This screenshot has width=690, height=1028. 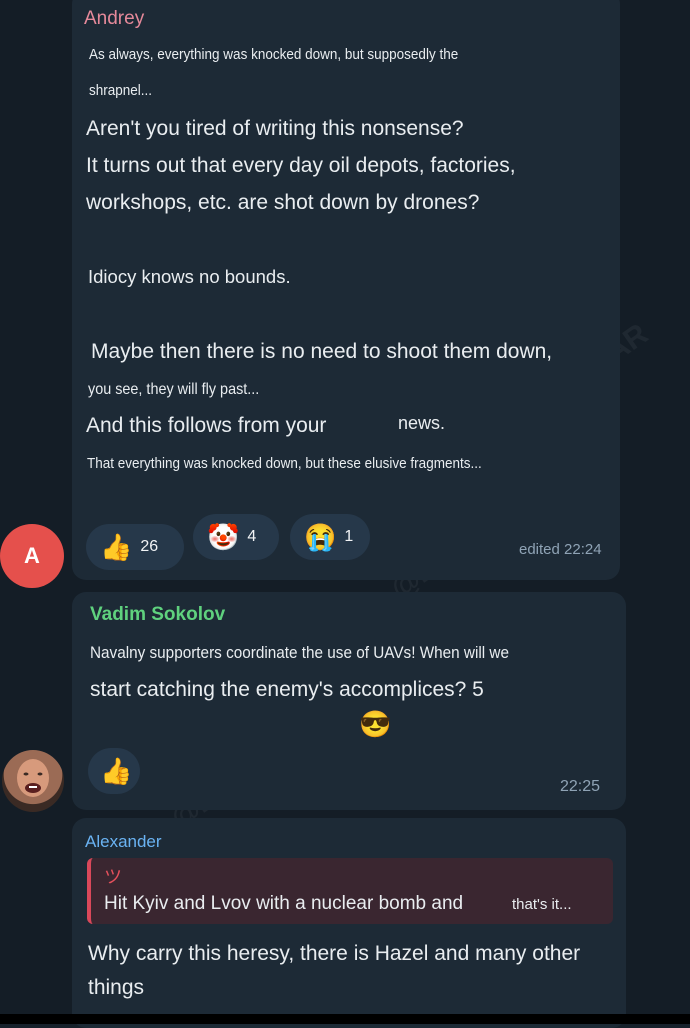 What do you see at coordinates (157, 615) in the screenshot?
I see `sender-name: Vadim Sokolov` at bounding box center [157, 615].